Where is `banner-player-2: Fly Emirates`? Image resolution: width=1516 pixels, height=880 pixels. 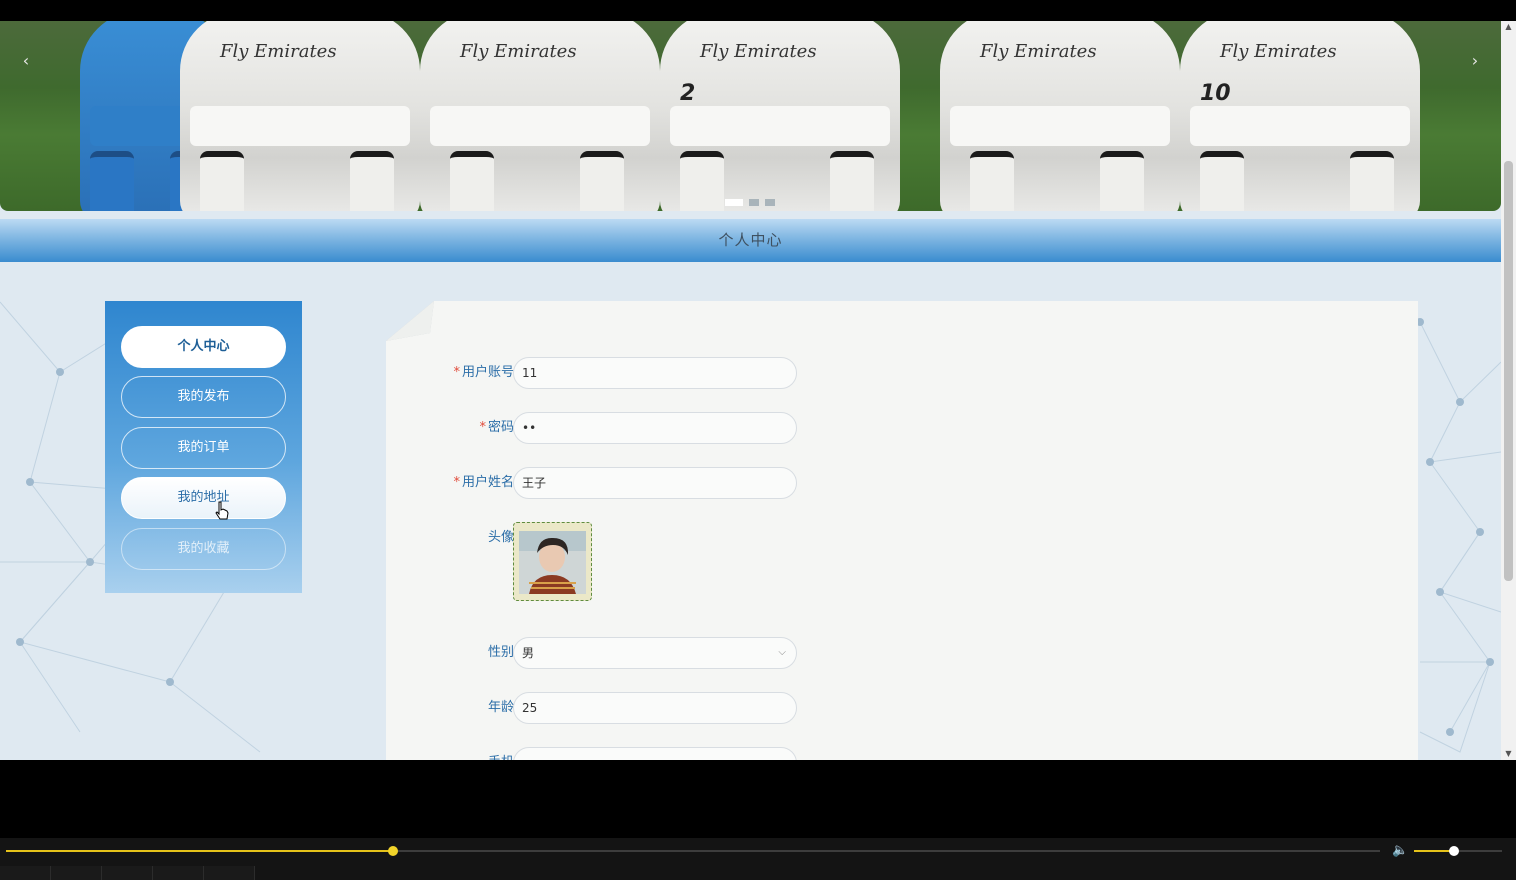 banner-player-2: Fly Emirates is located at coordinates (540, 116).